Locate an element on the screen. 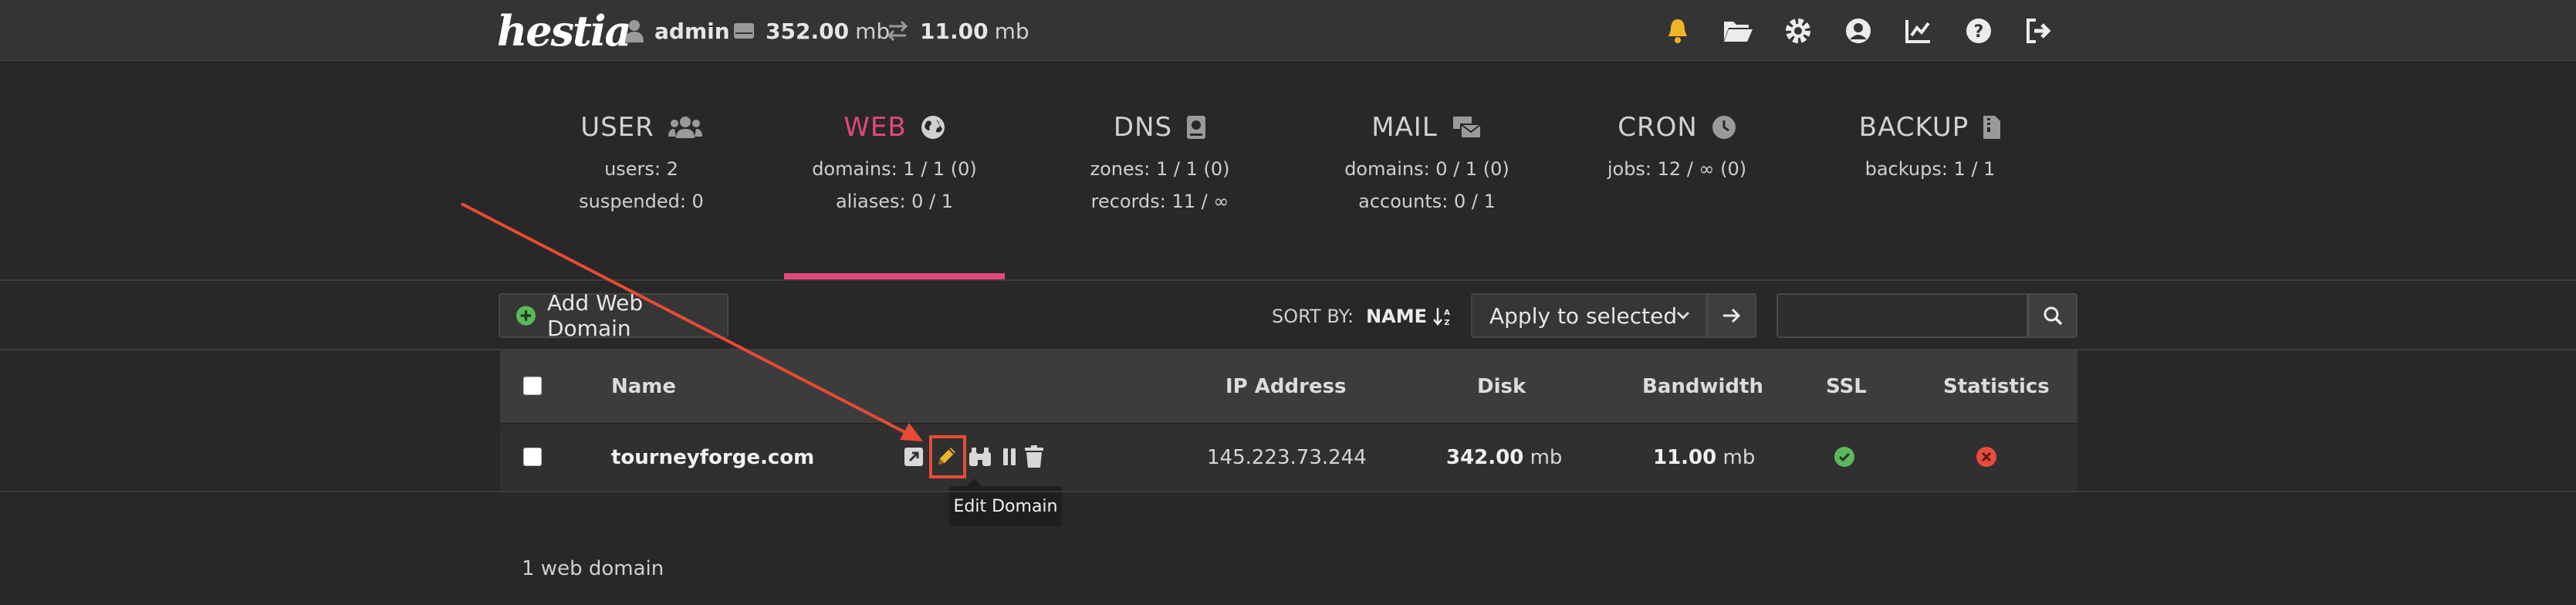 The image size is (2576, 605). disk-usage-unit: mb is located at coordinates (1546, 457).